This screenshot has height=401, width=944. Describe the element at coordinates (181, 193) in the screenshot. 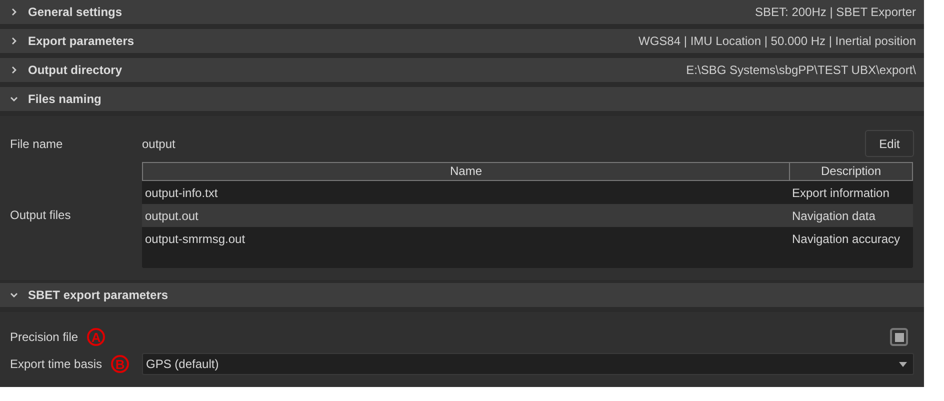

I see `table-cell-text: output-info.txt` at that location.